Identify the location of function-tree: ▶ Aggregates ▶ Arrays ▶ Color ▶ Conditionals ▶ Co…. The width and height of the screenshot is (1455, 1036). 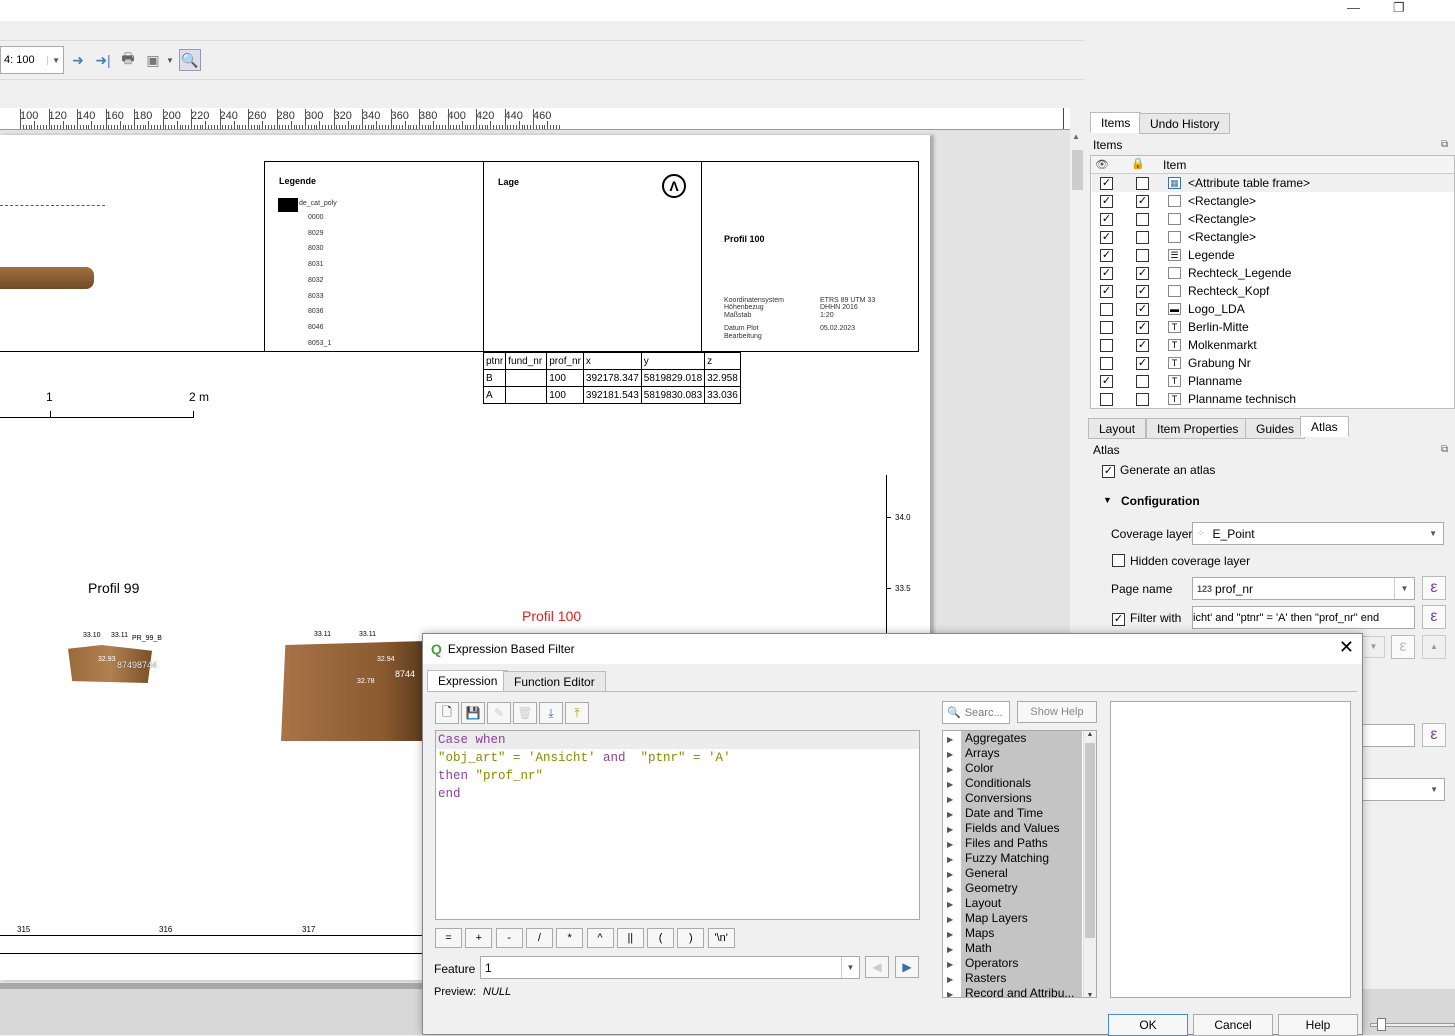
(1019, 864).